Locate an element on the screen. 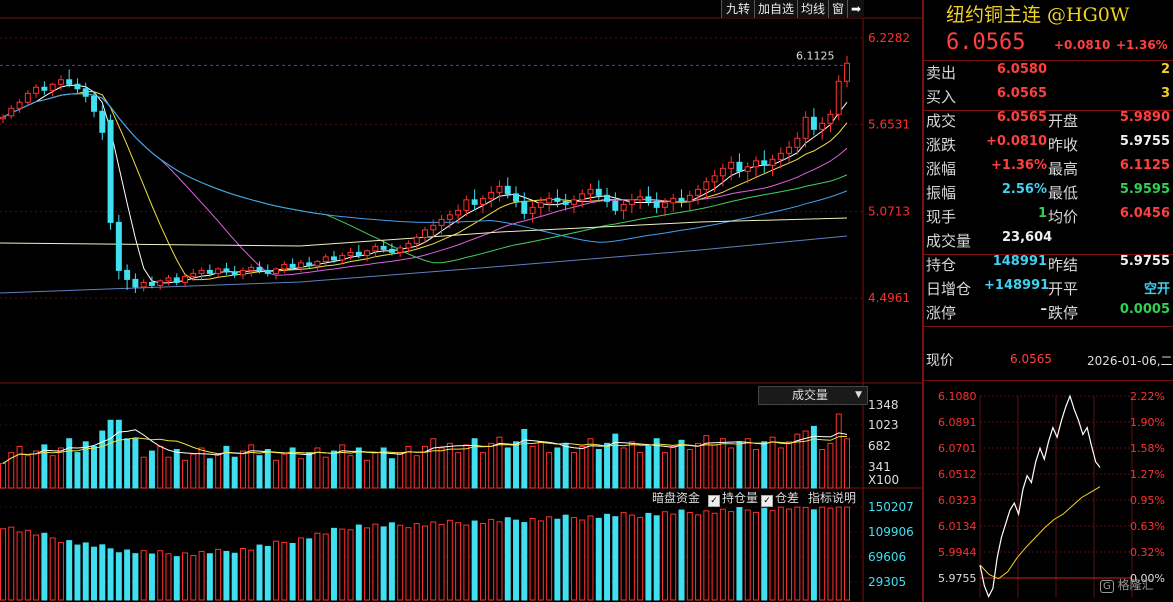 The height and width of the screenshot is (602, 1173). quote-stat-value: +1.36% is located at coordinates (1019, 165).